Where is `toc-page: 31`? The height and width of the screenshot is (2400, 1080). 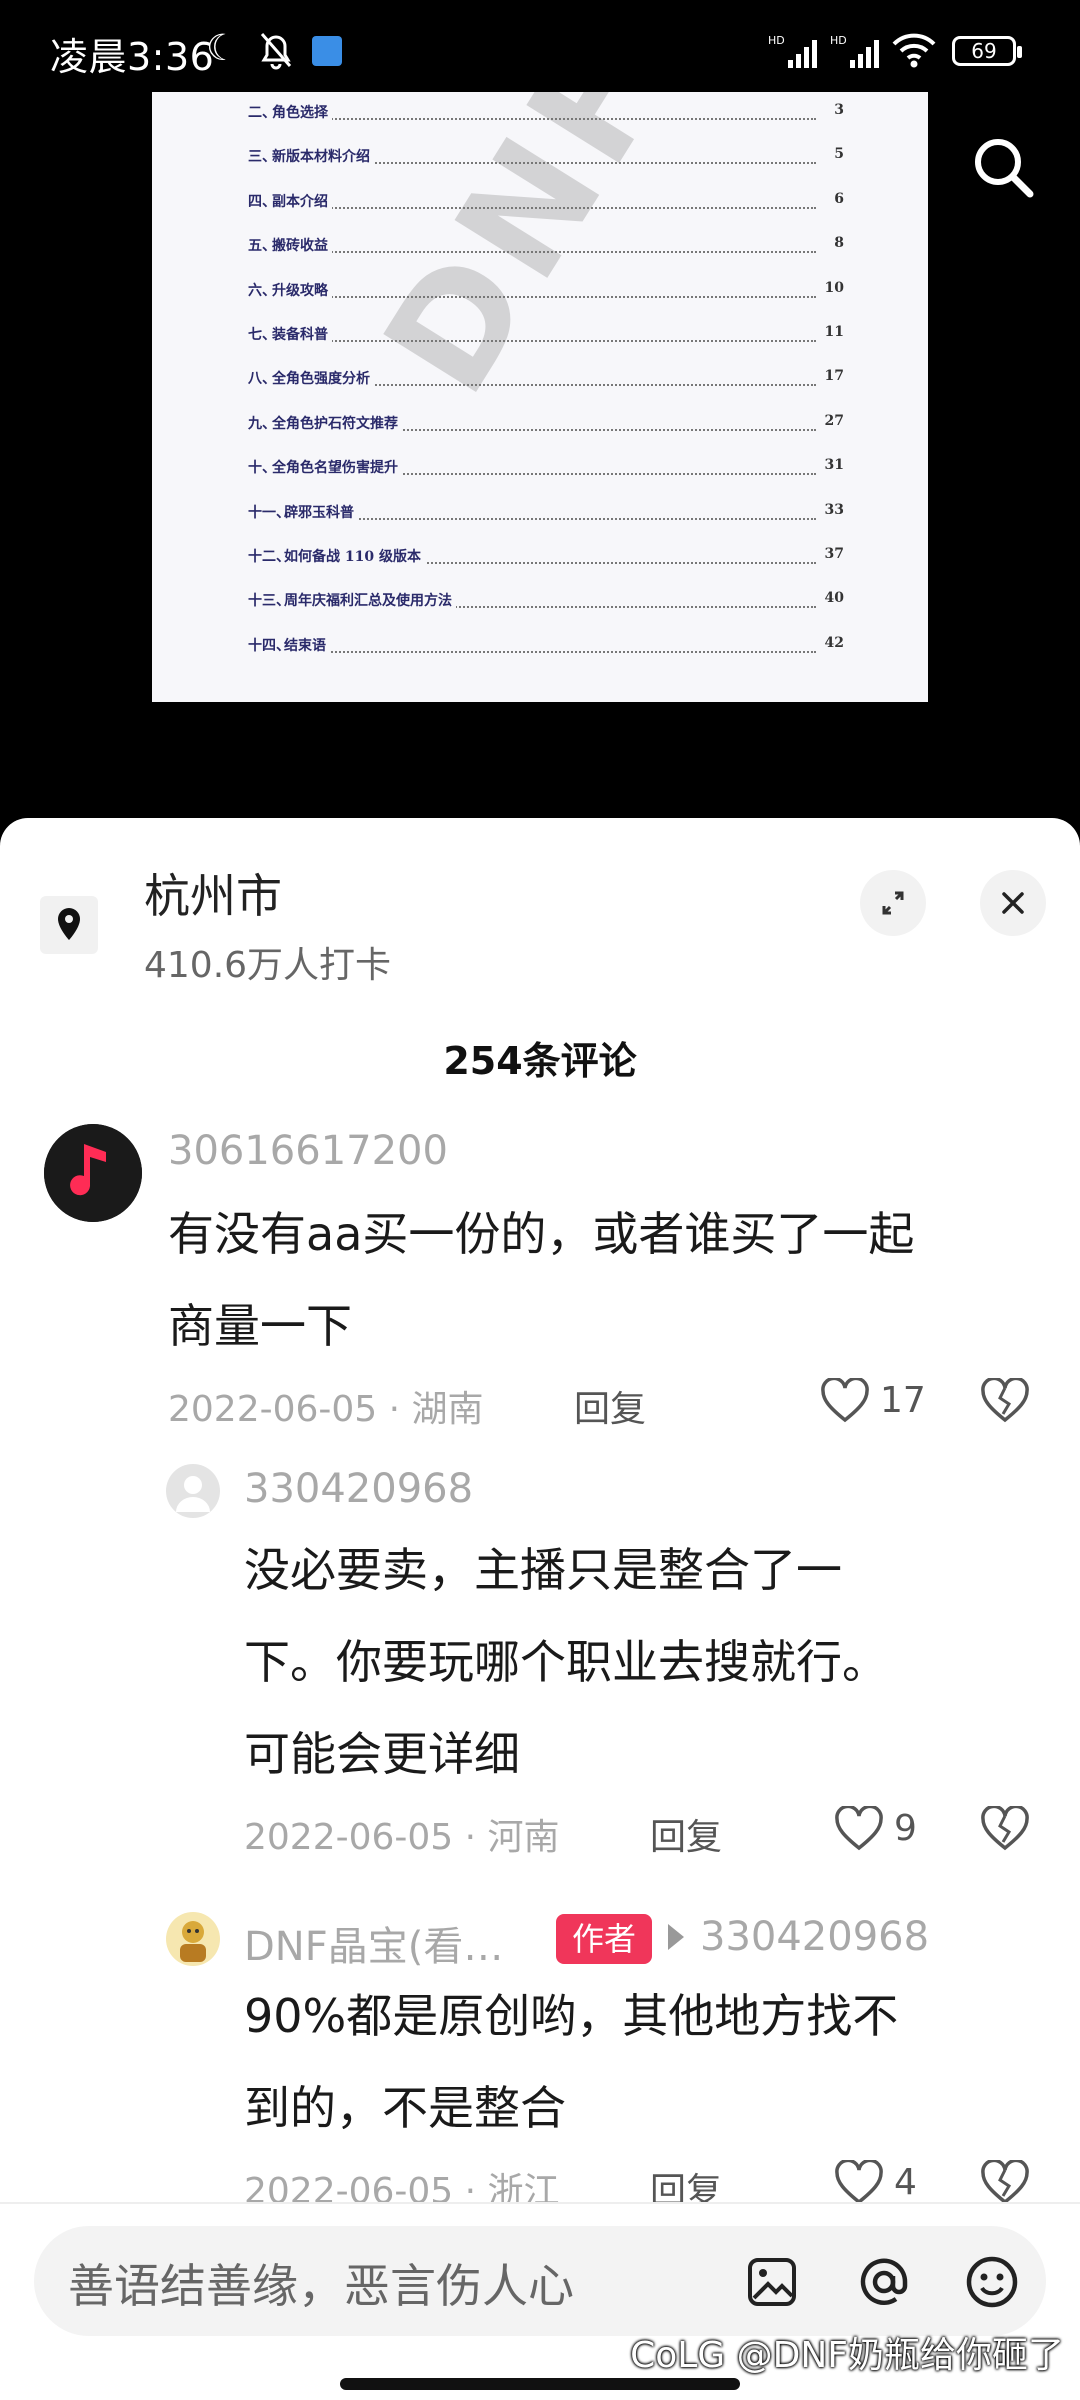
toc-page: 31 is located at coordinates (834, 465).